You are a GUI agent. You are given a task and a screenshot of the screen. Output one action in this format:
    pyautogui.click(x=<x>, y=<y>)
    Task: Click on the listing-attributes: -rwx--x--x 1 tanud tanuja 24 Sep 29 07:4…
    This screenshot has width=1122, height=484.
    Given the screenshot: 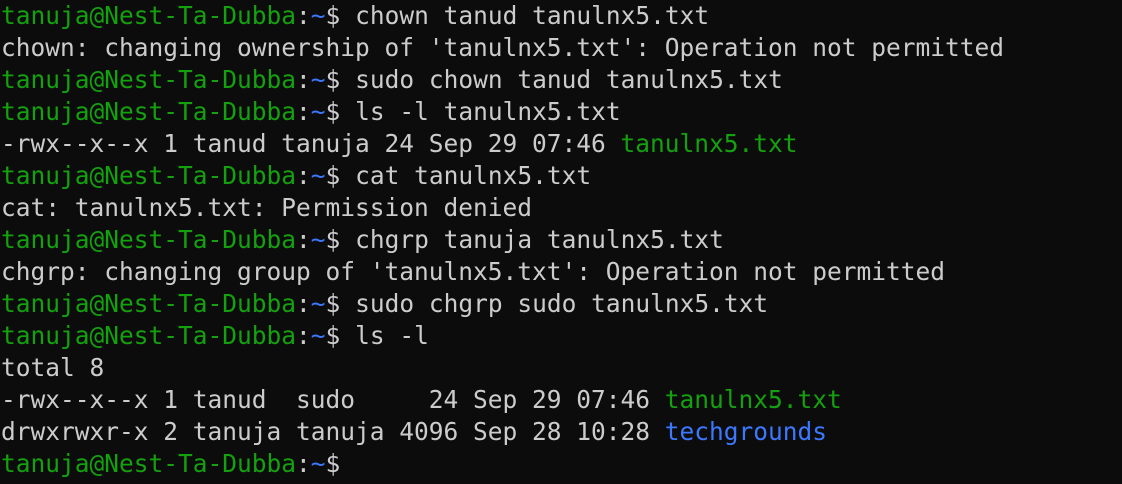 What is the action you would take?
    pyautogui.click(x=311, y=143)
    